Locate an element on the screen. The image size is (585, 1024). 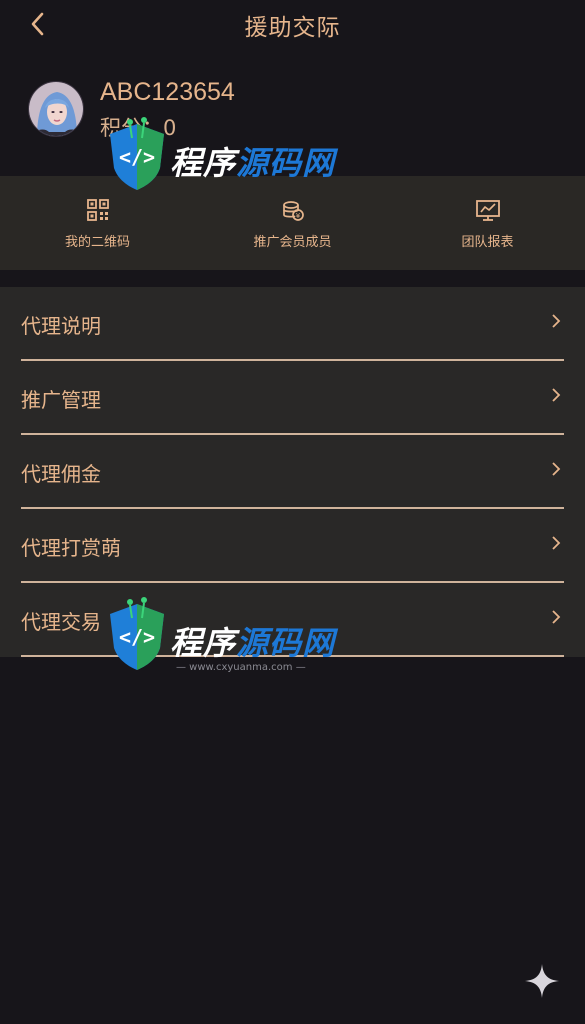
sparkle-icon is located at coordinates (542, 981).